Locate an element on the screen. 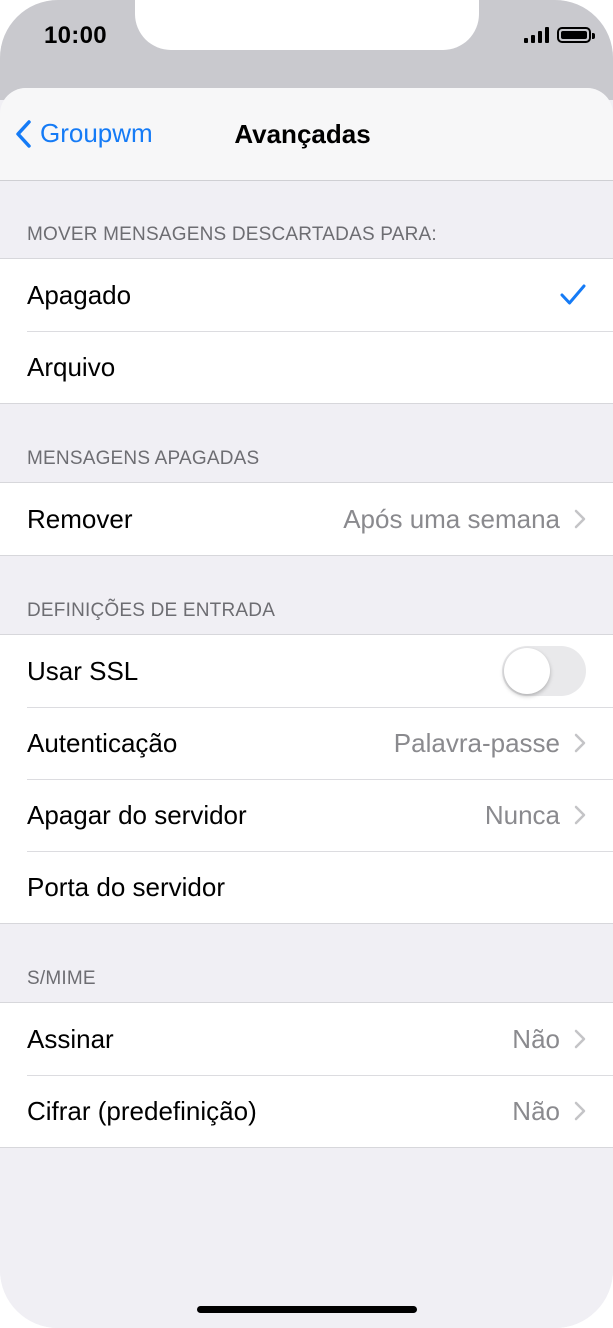 The height and width of the screenshot is (1328, 613). row-label: Assinar is located at coordinates (70, 1038).